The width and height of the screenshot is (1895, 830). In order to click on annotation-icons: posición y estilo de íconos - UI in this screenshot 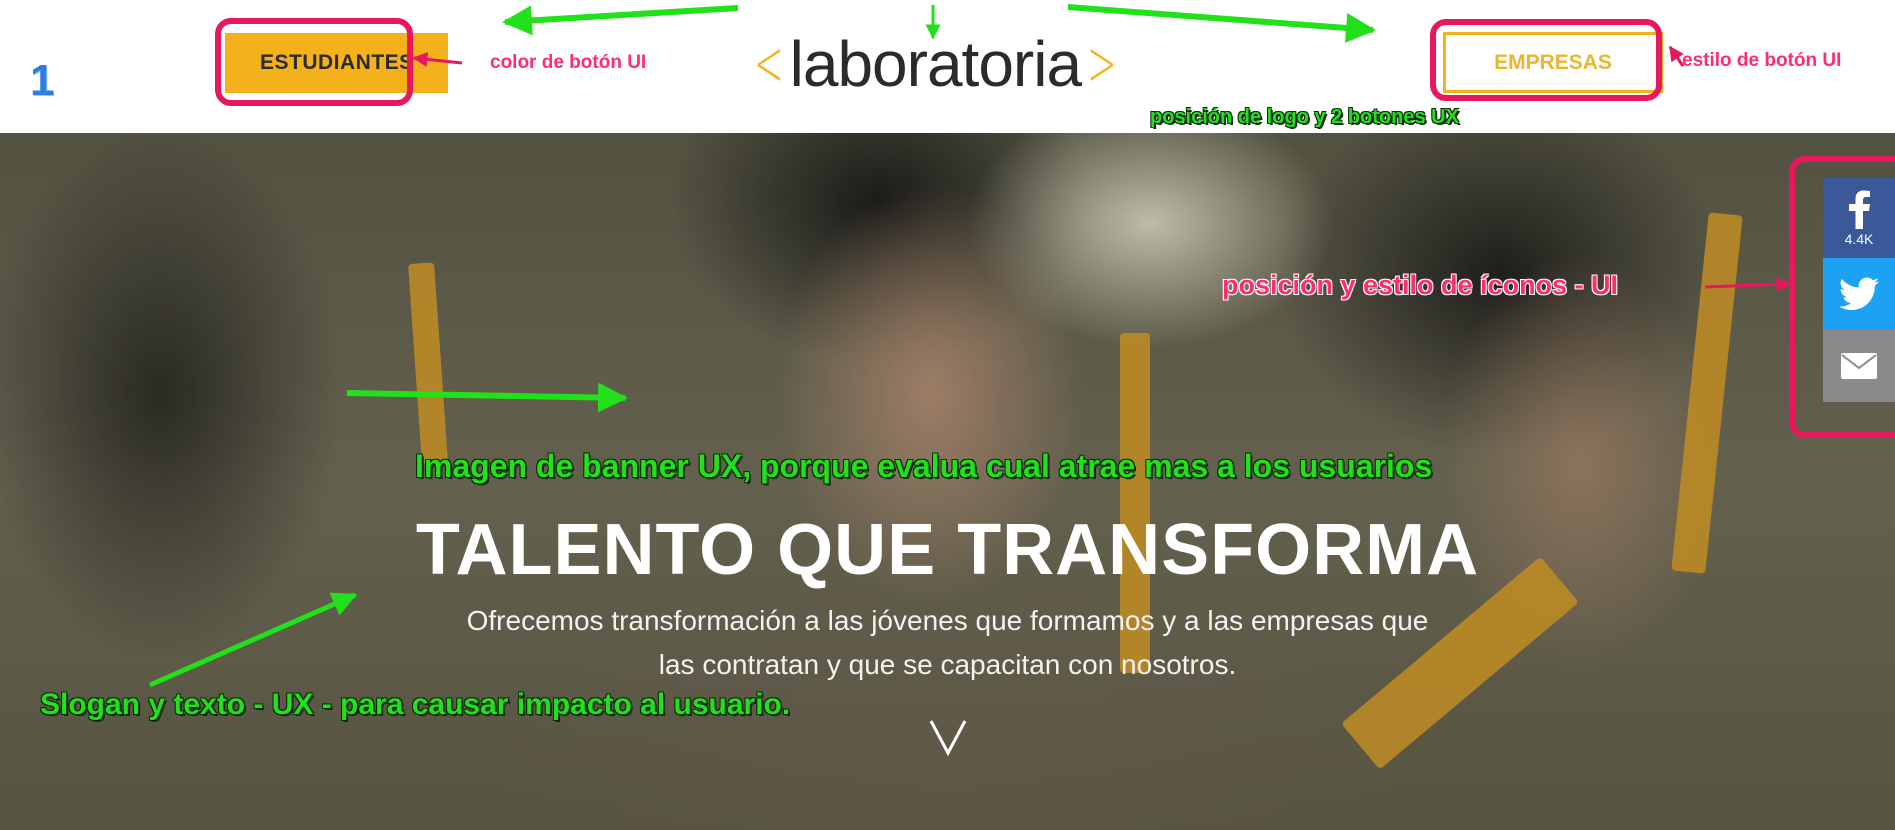, I will do `click(1420, 285)`.